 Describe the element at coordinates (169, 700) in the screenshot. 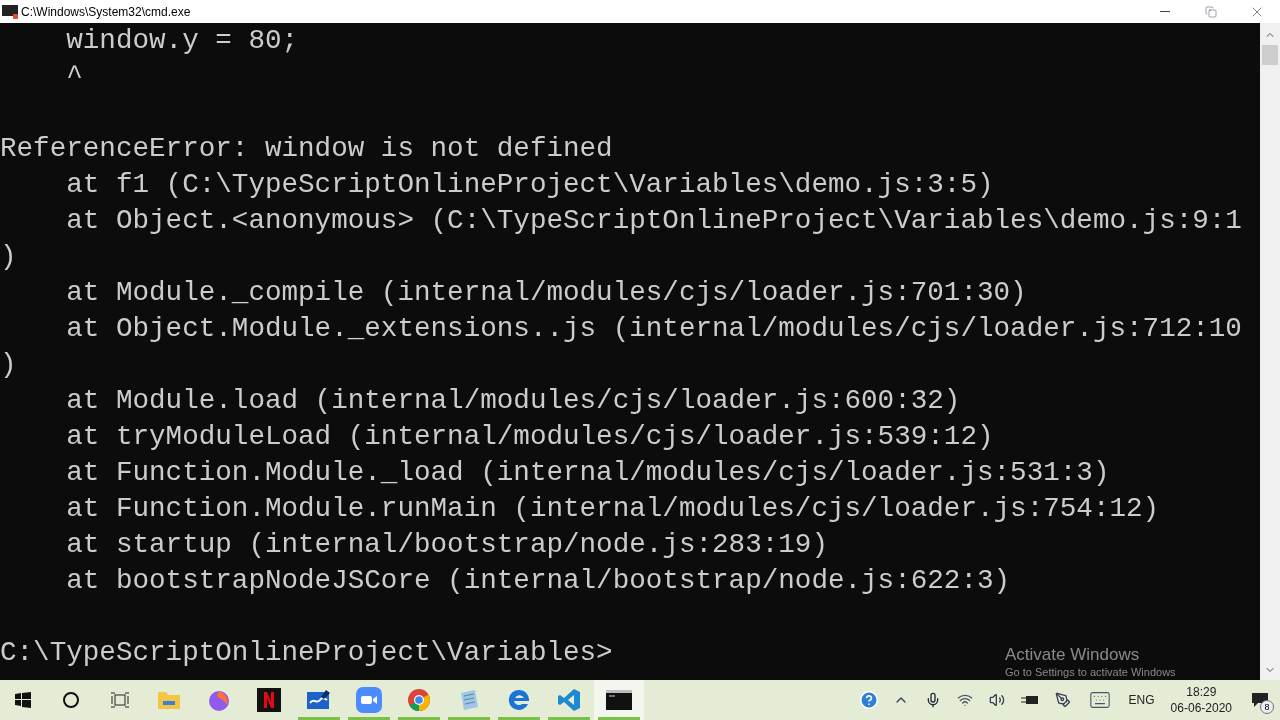

I see `folder-icon` at that location.